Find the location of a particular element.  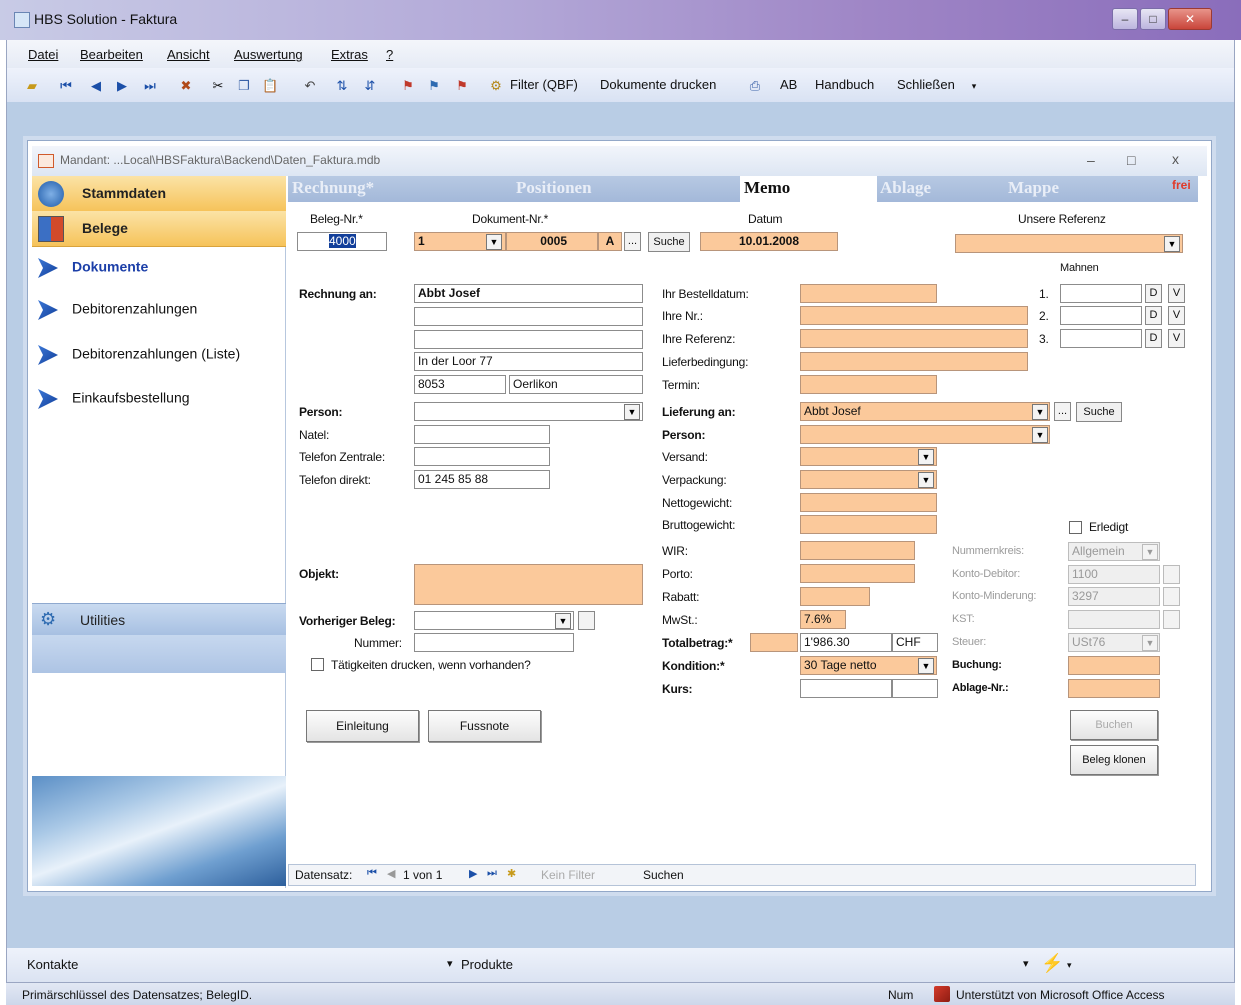

remove-filter-icon: ⚑ is located at coordinates (462, 86).